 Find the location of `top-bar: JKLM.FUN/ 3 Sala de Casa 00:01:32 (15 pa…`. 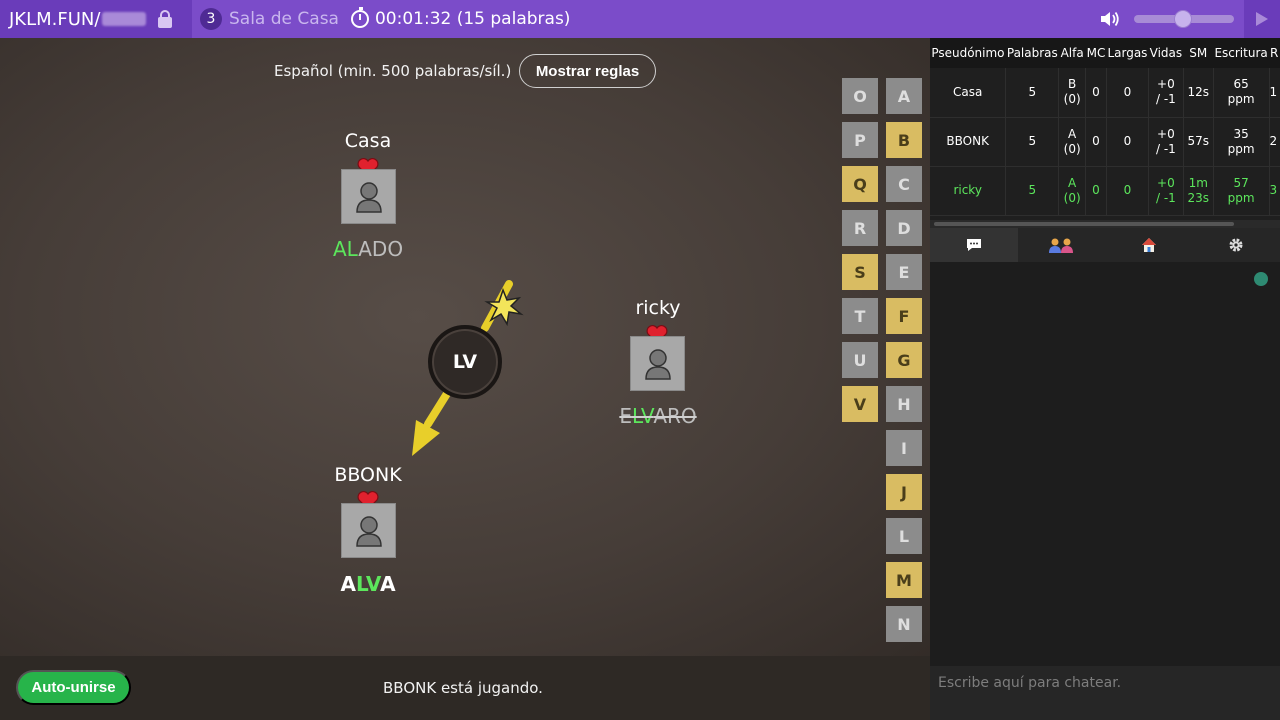

top-bar: JKLM.FUN/ 3 Sala de Casa 00:01:32 (15 pa… is located at coordinates (640, 19).